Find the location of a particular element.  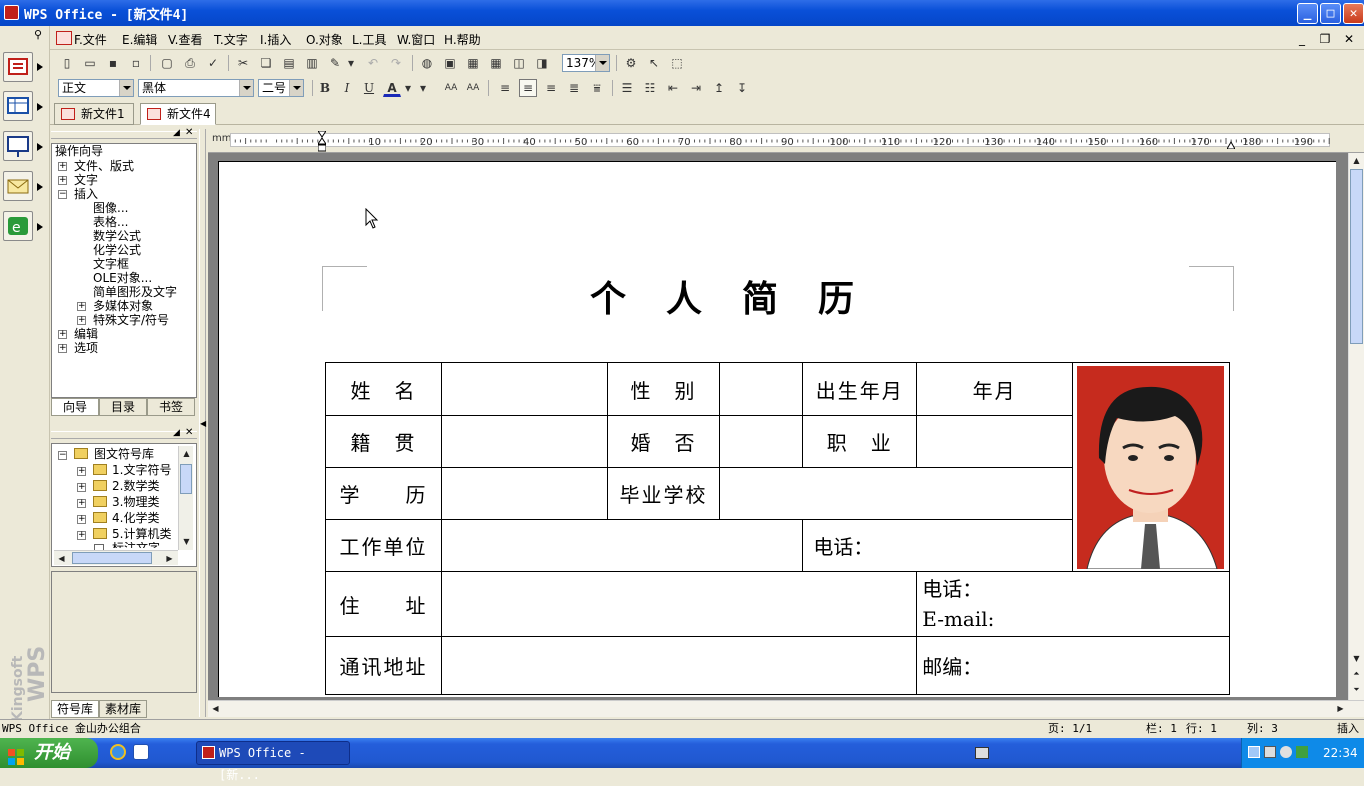

tree-item: 3.物理类 is located at coordinates (135, 502).